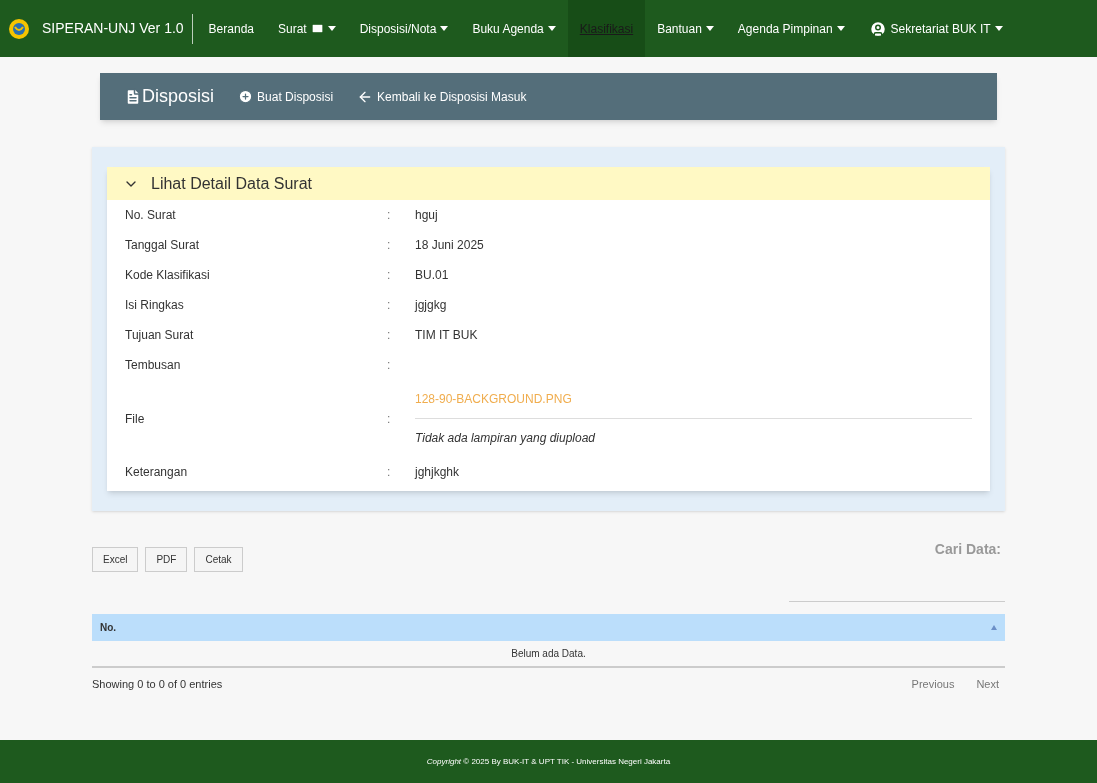 The image size is (1097, 783). Describe the element at coordinates (431, 305) in the screenshot. I see `field-value: jgjgkg` at that location.